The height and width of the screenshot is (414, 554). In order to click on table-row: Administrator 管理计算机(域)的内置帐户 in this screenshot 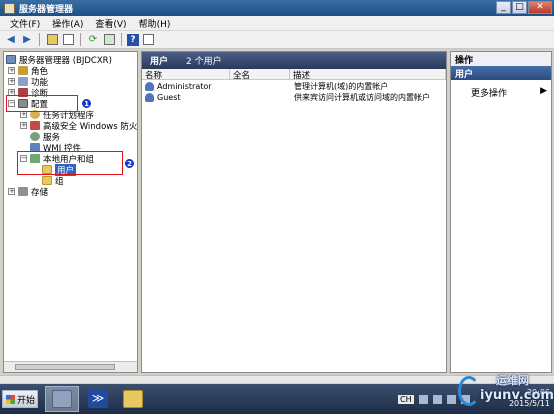, I will do `click(293, 86)`.